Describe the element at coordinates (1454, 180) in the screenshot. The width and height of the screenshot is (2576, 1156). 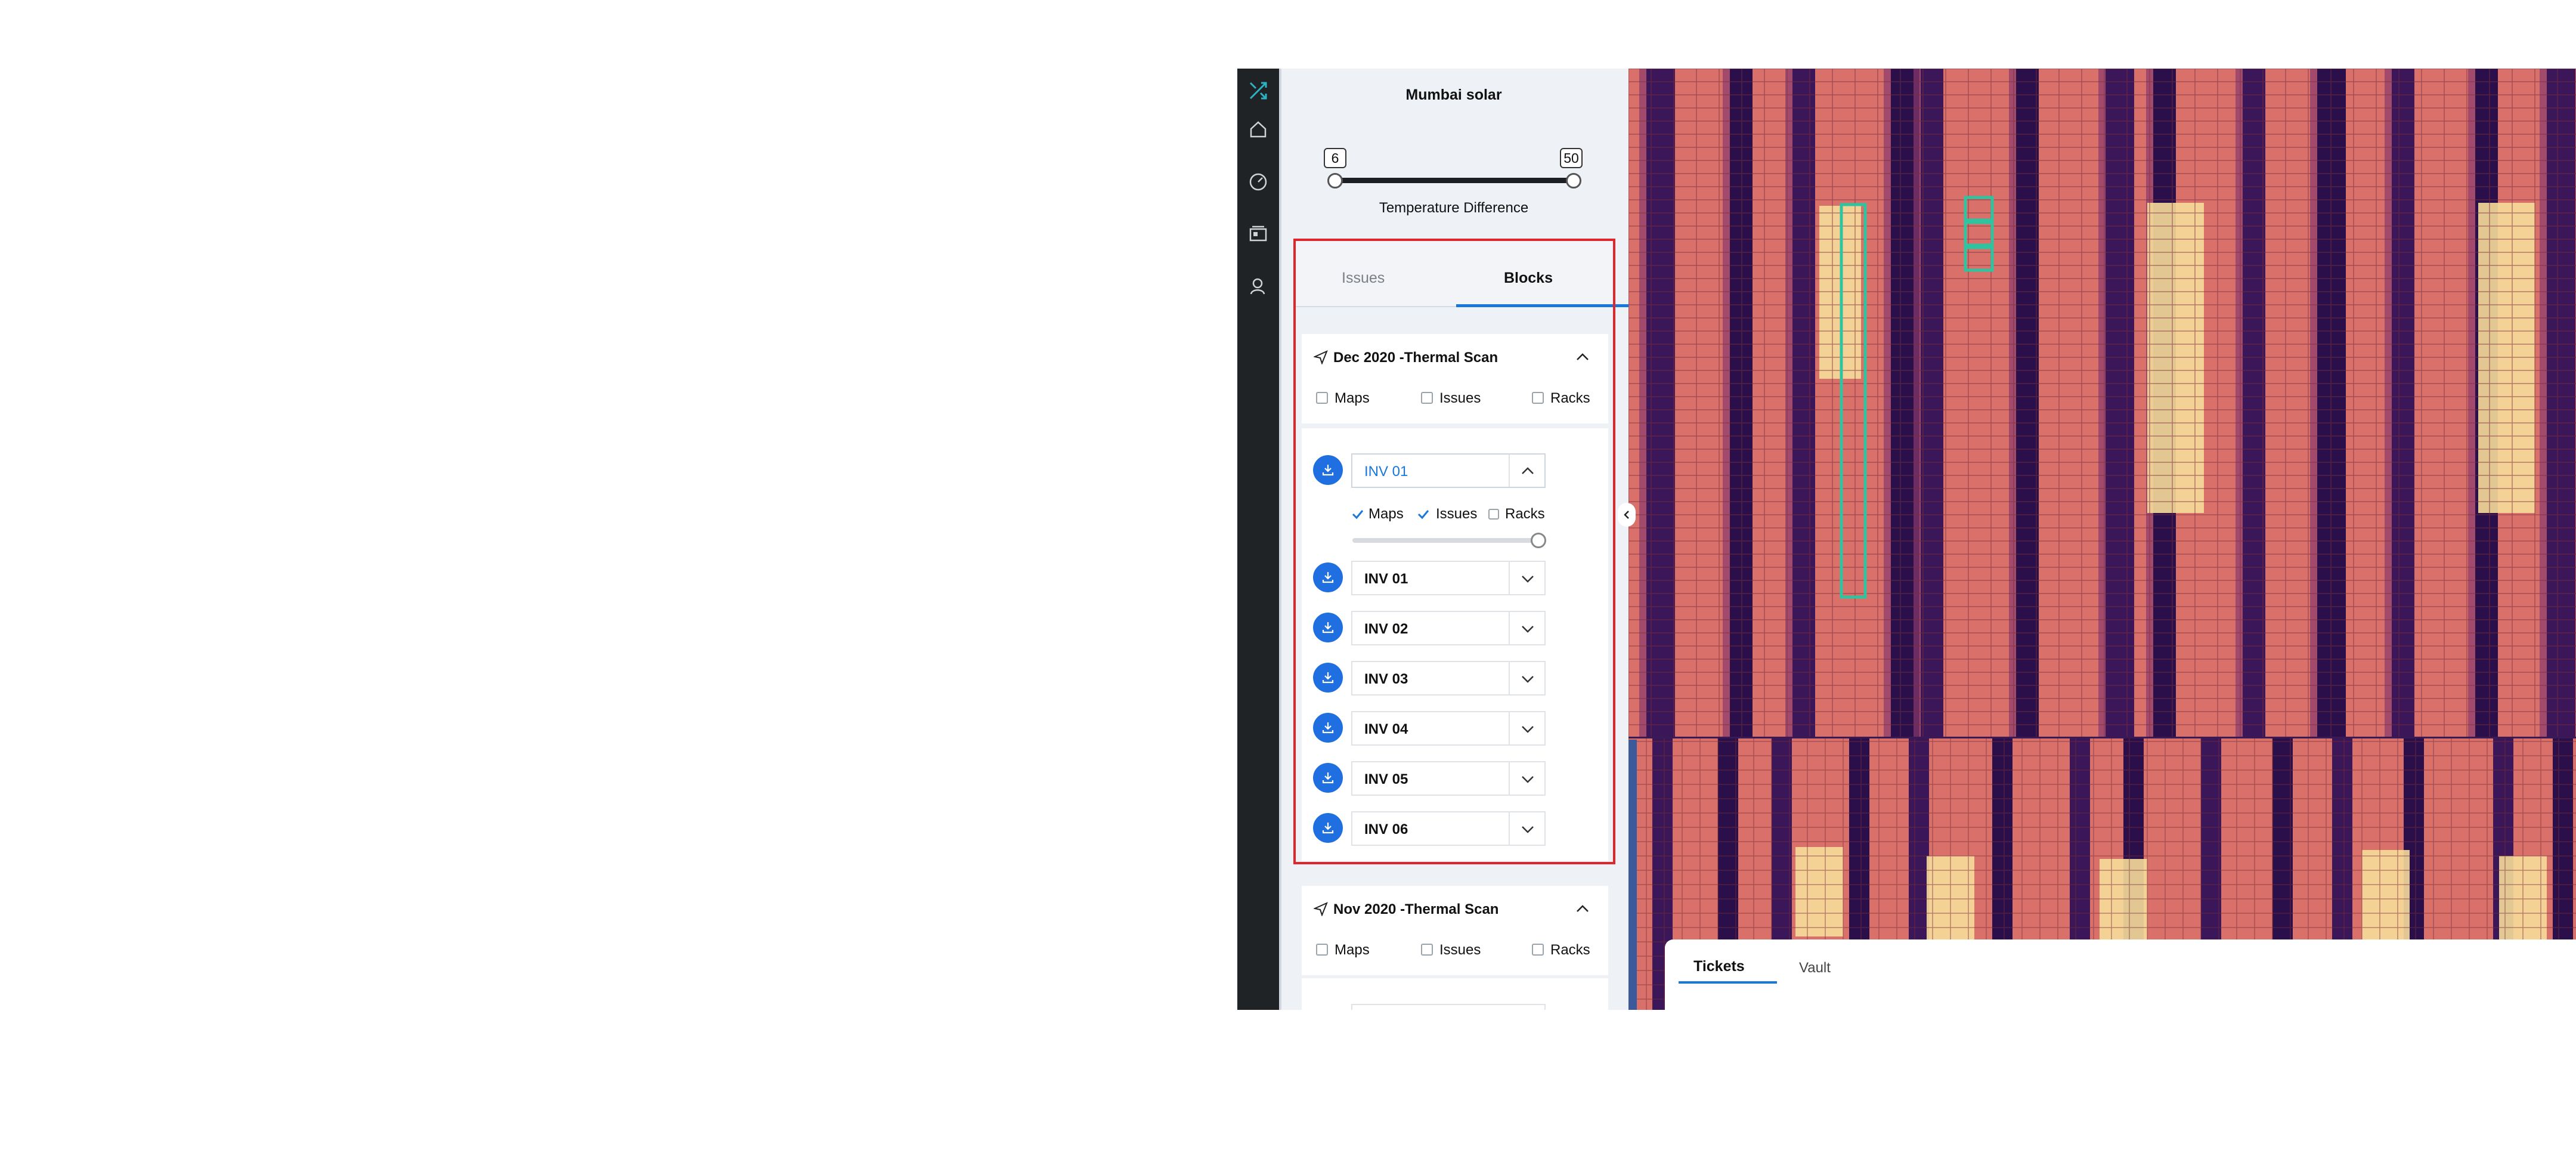
I see `temperature-range-track` at that location.